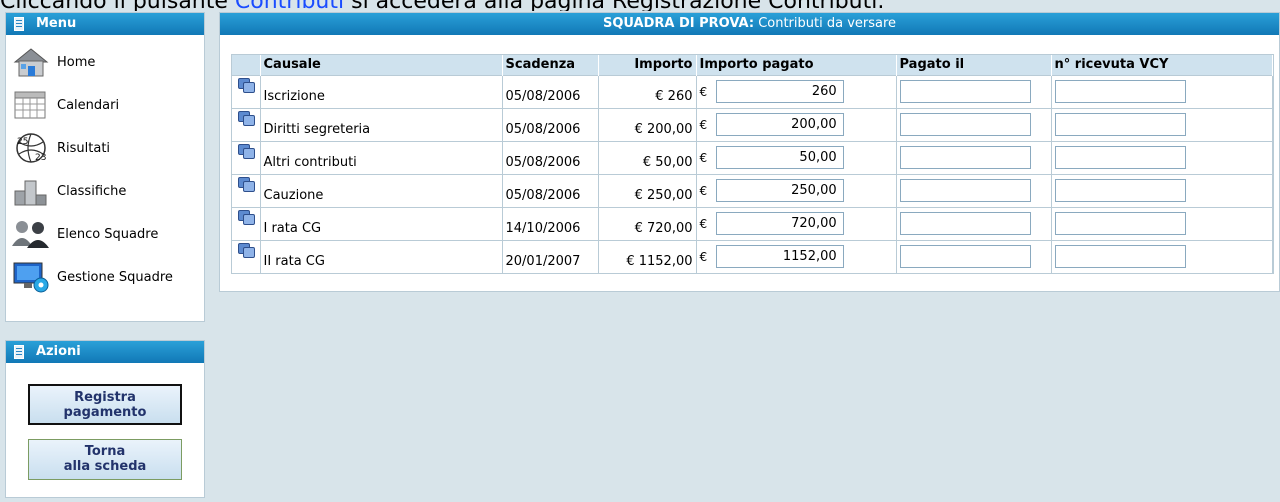 This screenshot has width=1280, height=502. Describe the element at coordinates (105, 451) in the screenshot. I see `button-line: Torna` at that location.